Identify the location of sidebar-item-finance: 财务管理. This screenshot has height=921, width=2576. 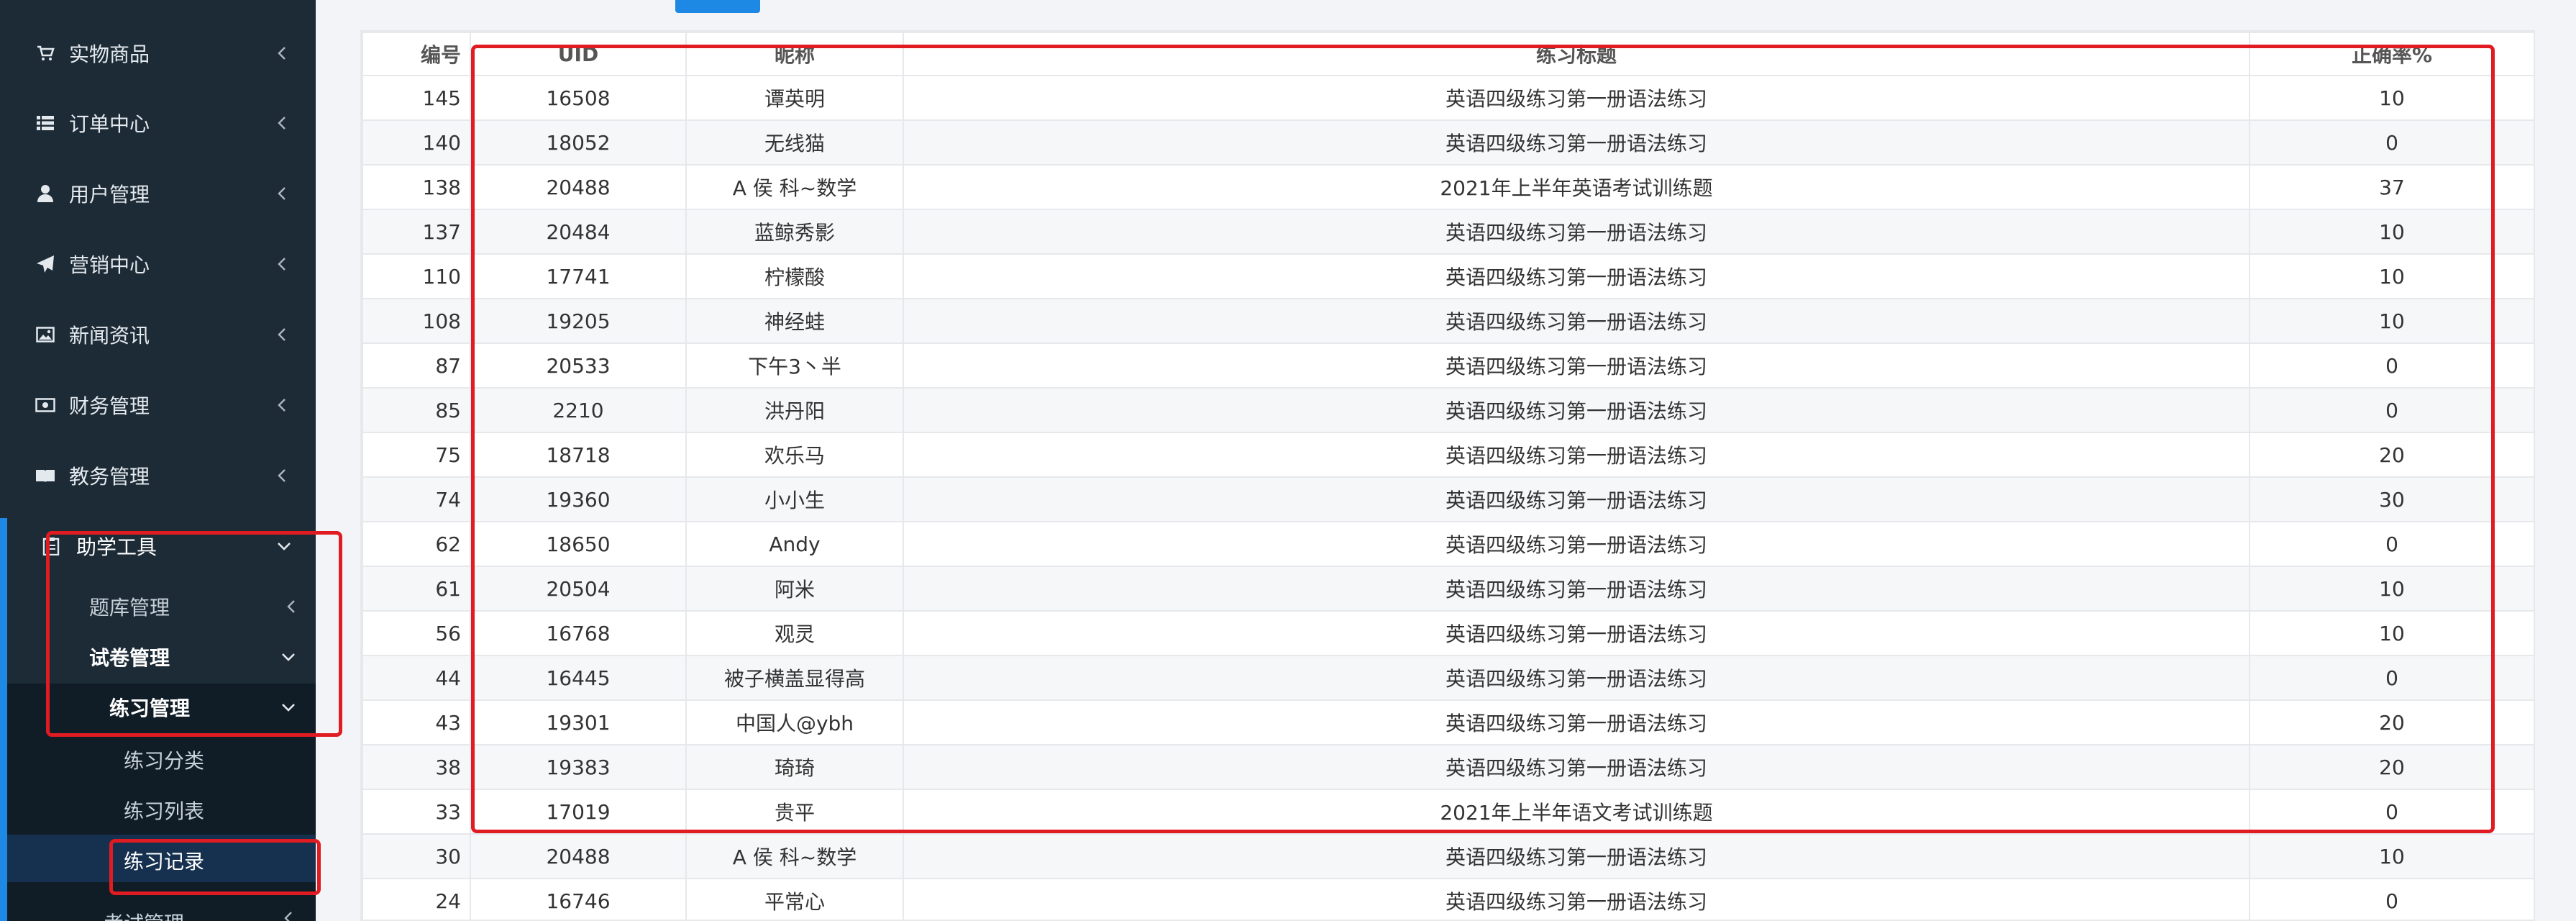
(158, 405).